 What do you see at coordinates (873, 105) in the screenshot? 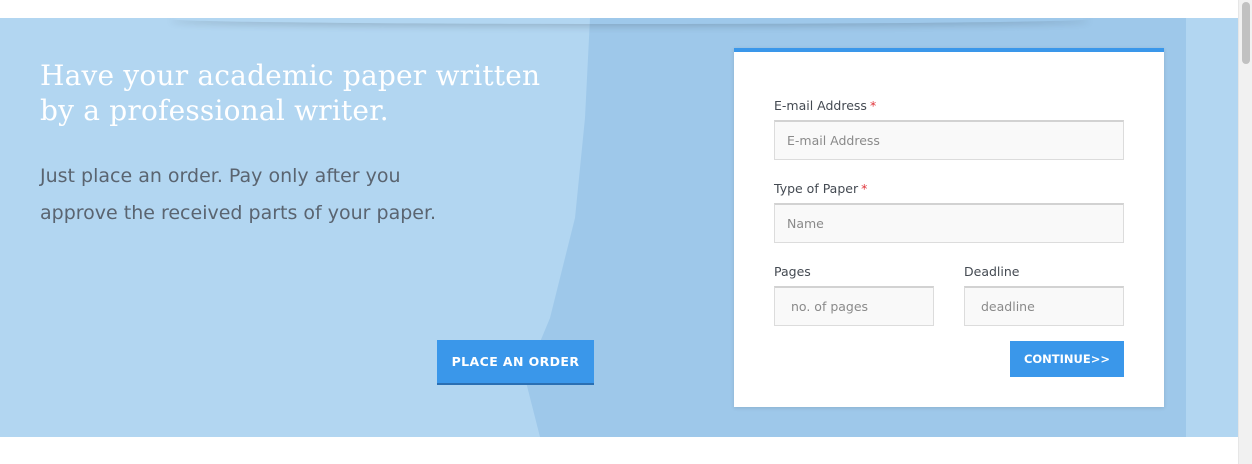
I see `email-required-mark: *` at bounding box center [873, 105].